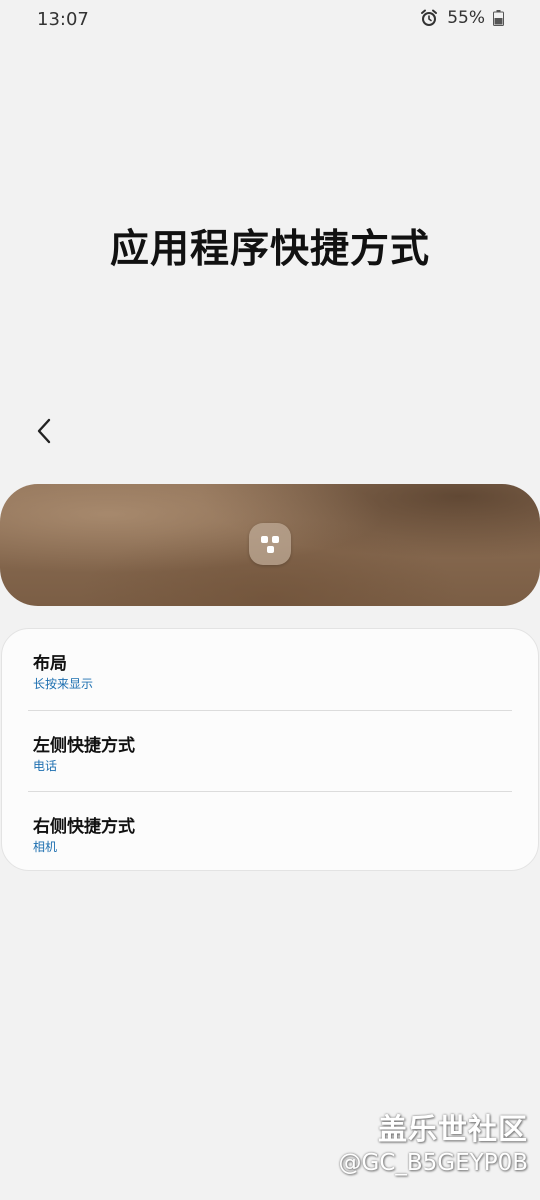 The image size is (540, 1200). Describe the element at coordinates (270, 832) in the screenshot. I see `setting-right-shortcut: 右侧快捷方式 相机` at that location.